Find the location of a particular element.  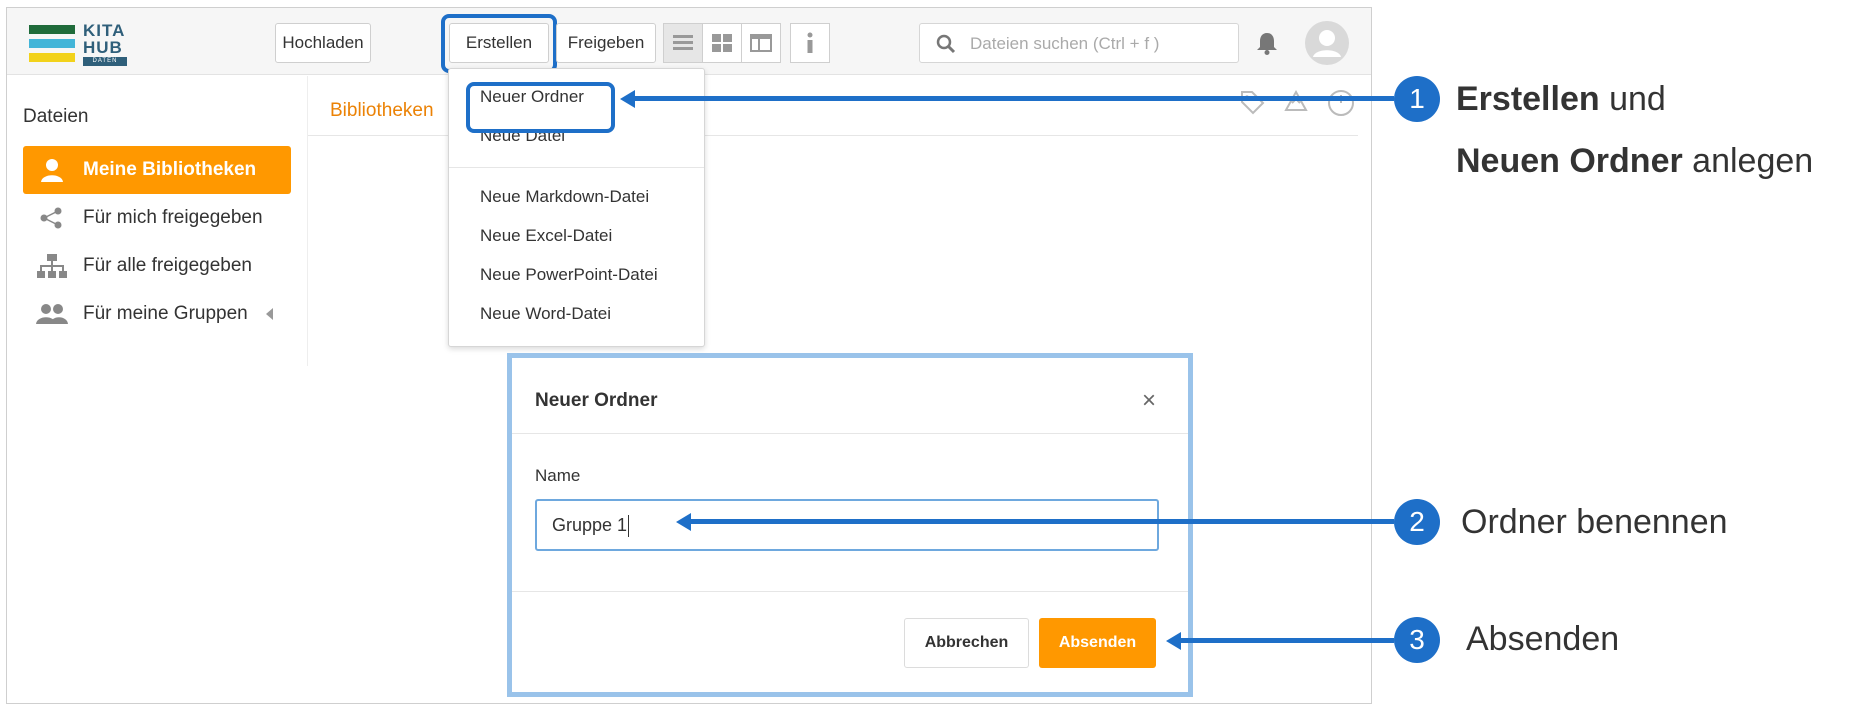

list-view-icon is located at coordinates (683, 42).